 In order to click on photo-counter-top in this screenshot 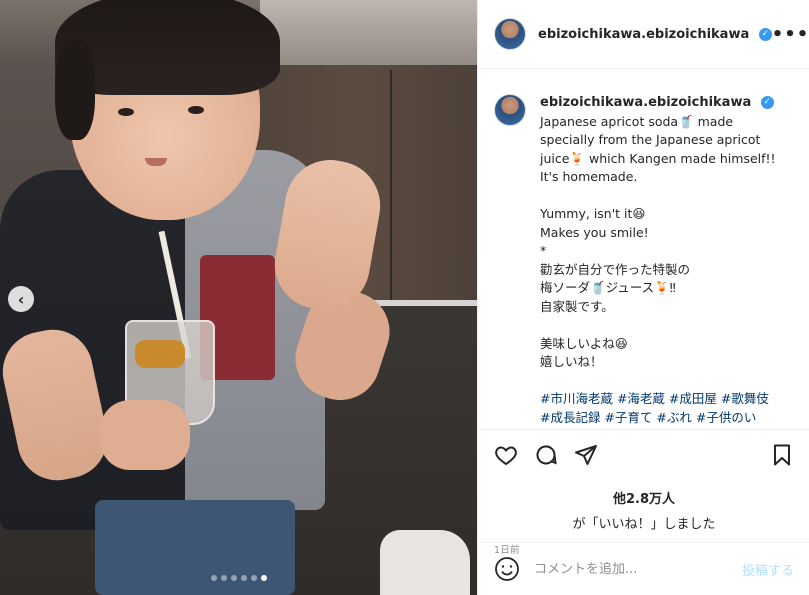, I will do `click(368, 35)`.